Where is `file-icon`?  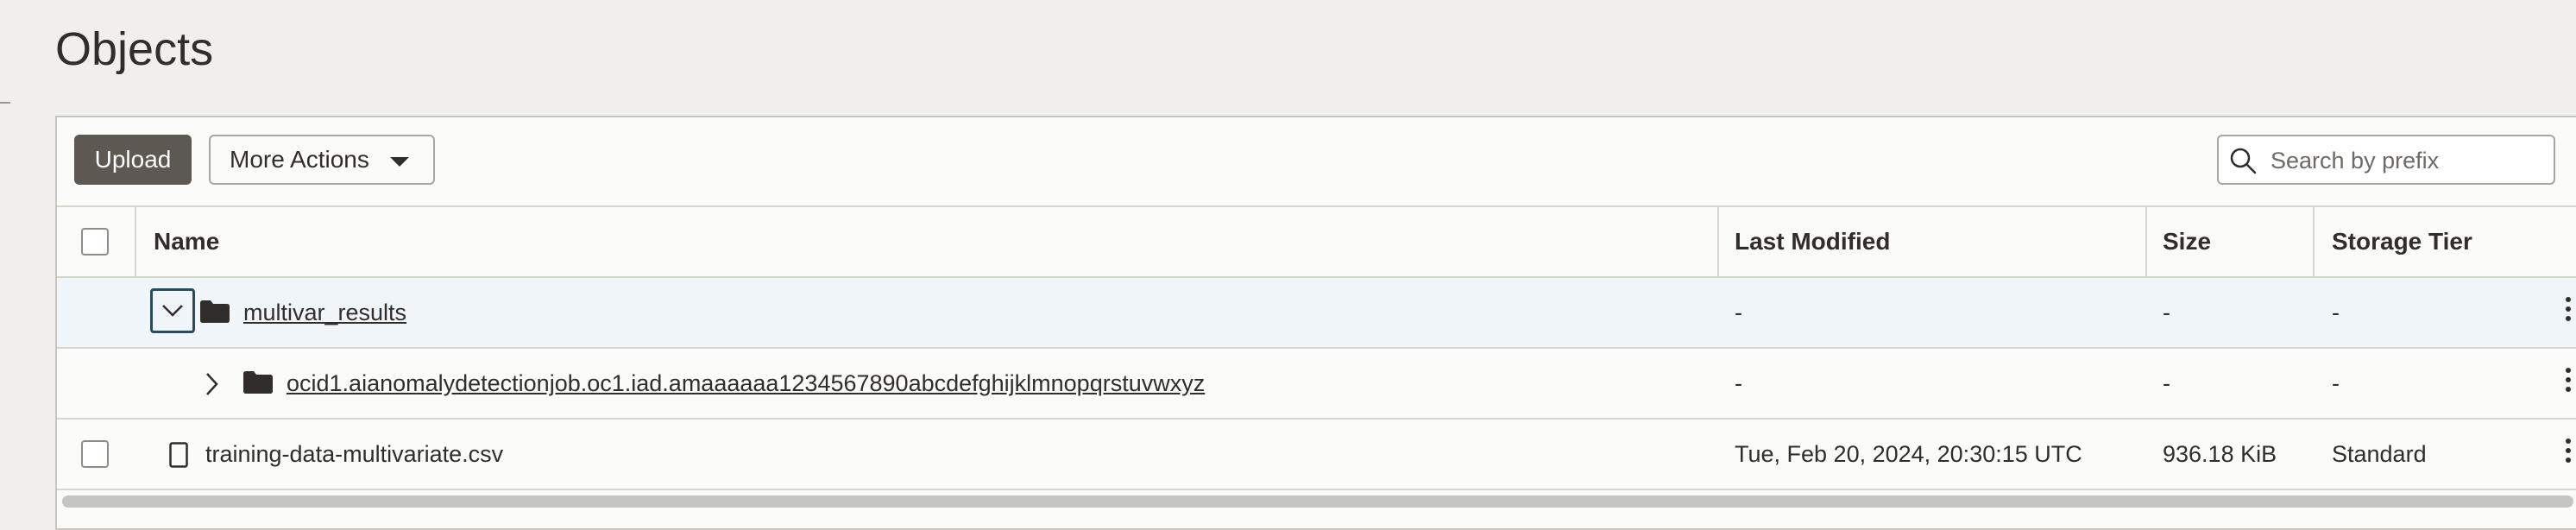
file-icon is located at coordinates (178, 455).